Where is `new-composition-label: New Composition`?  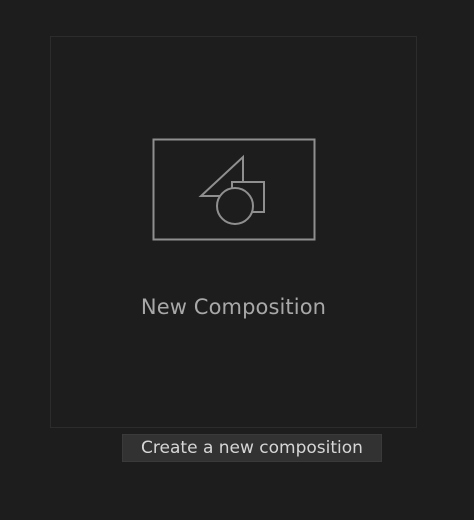
new-composition-label: New Composition is located at coordinates (233, 307).